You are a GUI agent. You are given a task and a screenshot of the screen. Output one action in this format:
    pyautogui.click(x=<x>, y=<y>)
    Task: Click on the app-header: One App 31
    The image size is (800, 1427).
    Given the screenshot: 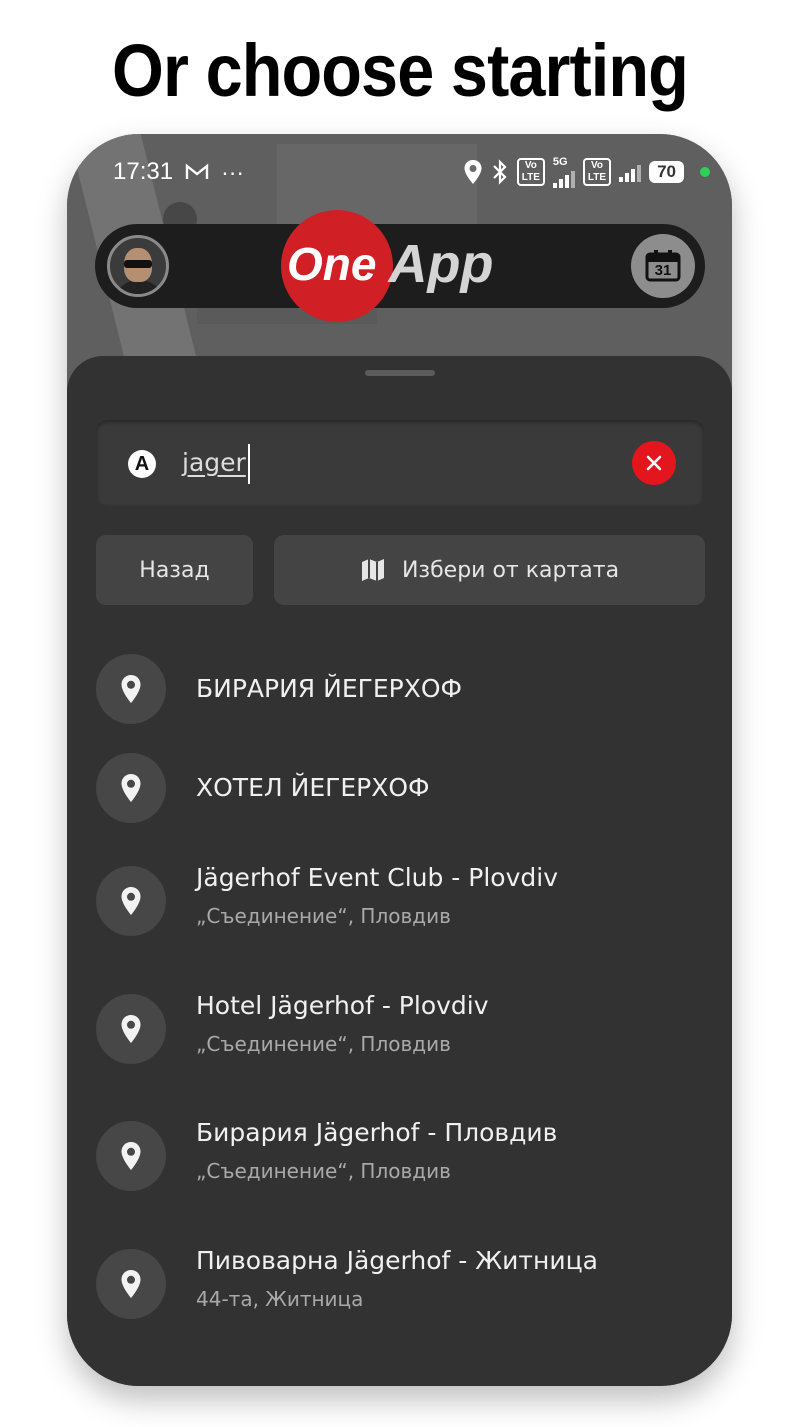 What is the action you would take?
    pyautogui.click(x=400, y=266)
    